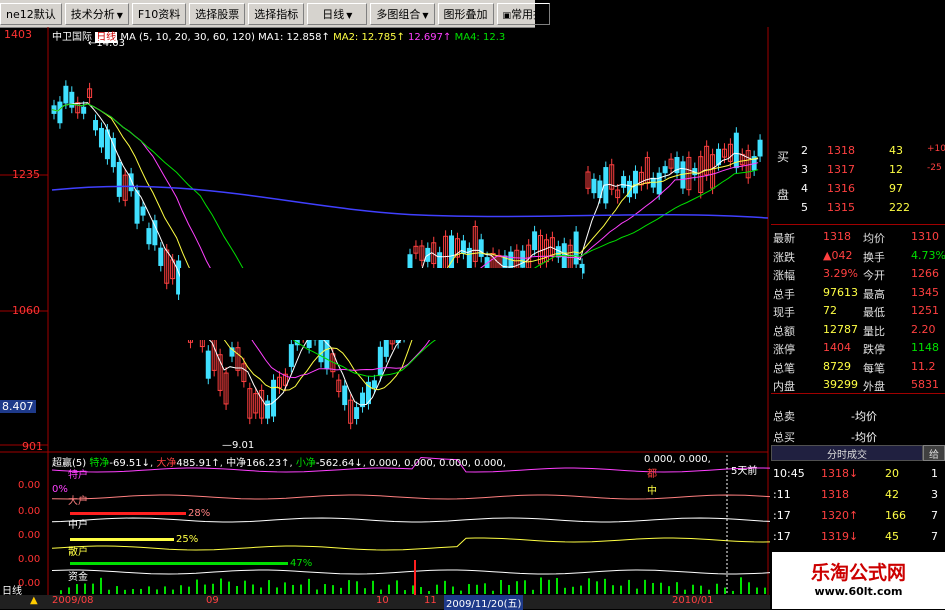  I want to click on bid-volume: 222, so click(899, 207).